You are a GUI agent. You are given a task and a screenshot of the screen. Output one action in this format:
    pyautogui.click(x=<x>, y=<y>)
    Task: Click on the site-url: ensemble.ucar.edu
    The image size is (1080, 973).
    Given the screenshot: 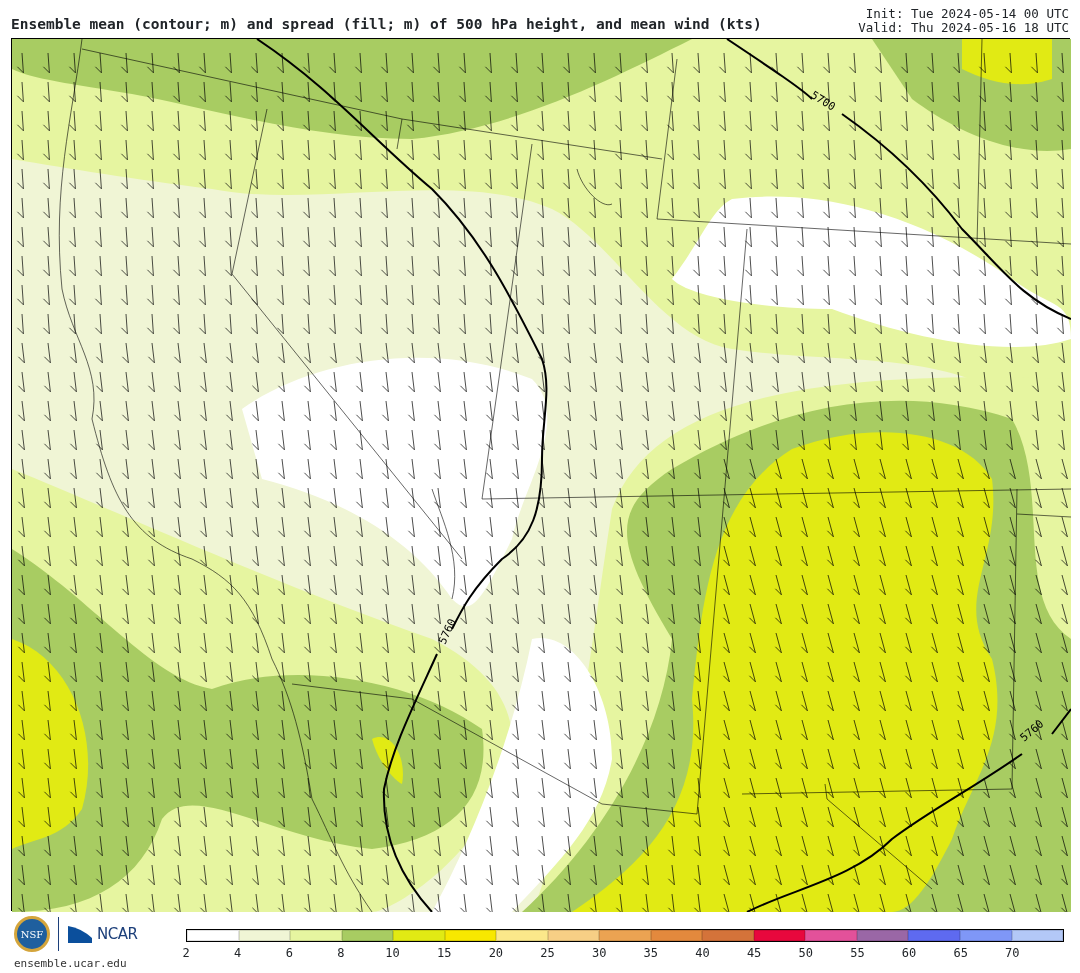 What is the action you would take?
    pyautogui.click(x=71, y=964)
    